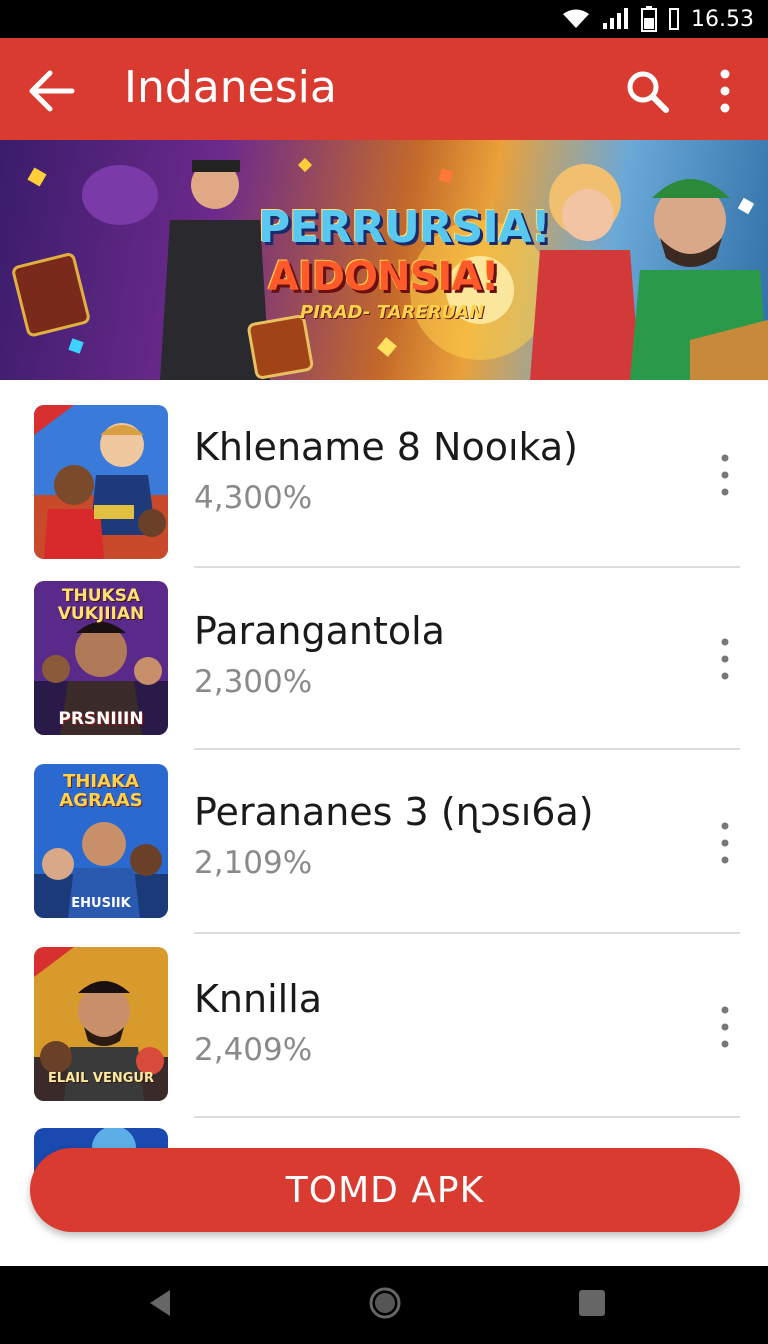  What do you see at coordinates (649, 19) in the screenshot?
I see `battery-icon` at bounding box center [649, 19].